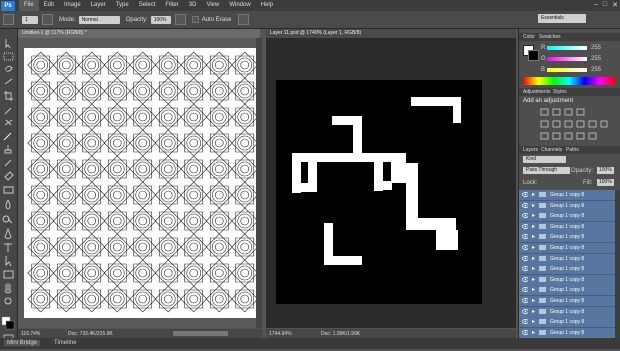 The image size is (620, 351). What do you see at coordinates (562, 18) in the screenshot?
I see `workspace-select: Essentials` at bounding box center [562, 18].